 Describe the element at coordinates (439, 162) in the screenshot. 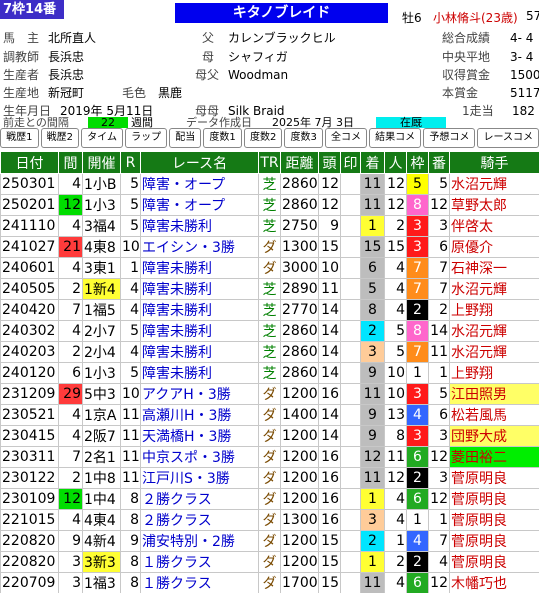

I see `col-header-12: 番` at that location.